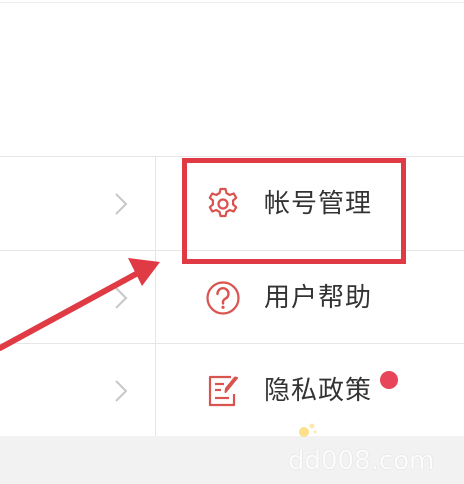  Describe the element at coordinates (308, 430) in the screenshot. I see `watermark-logo-icon` at that location.